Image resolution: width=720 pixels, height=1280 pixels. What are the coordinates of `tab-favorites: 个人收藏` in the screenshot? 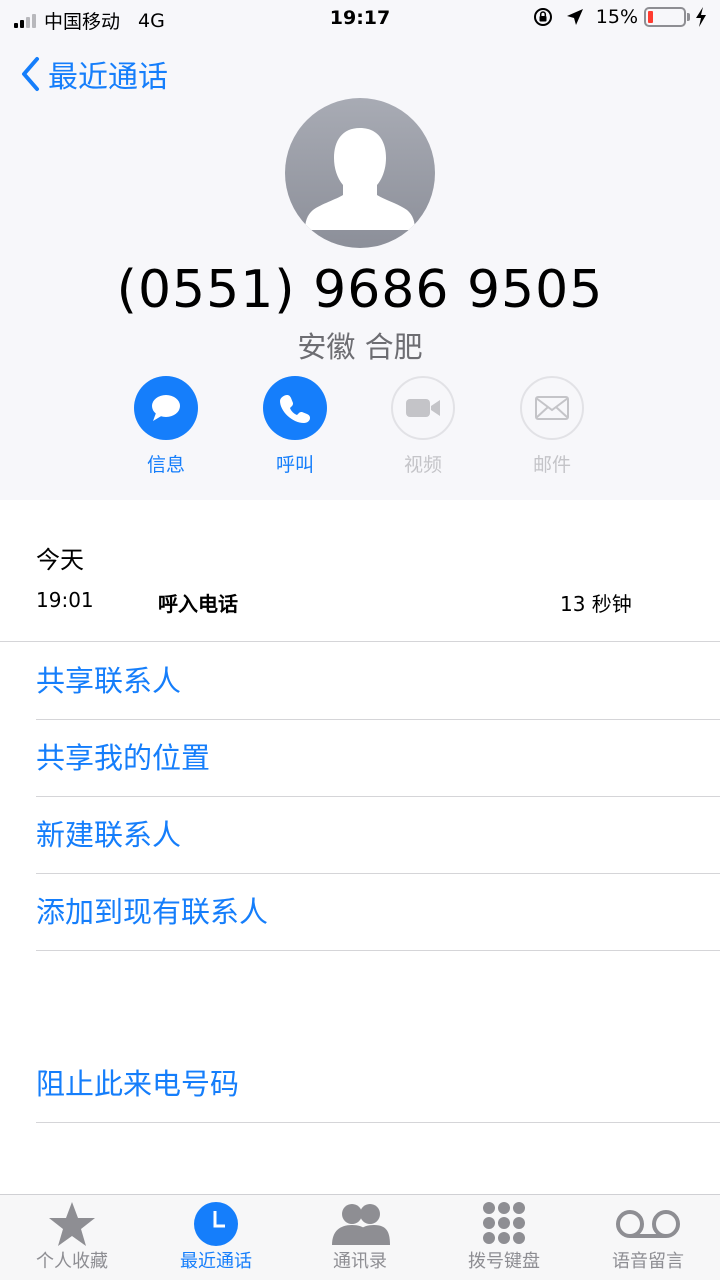 It's located at (72, 1237).